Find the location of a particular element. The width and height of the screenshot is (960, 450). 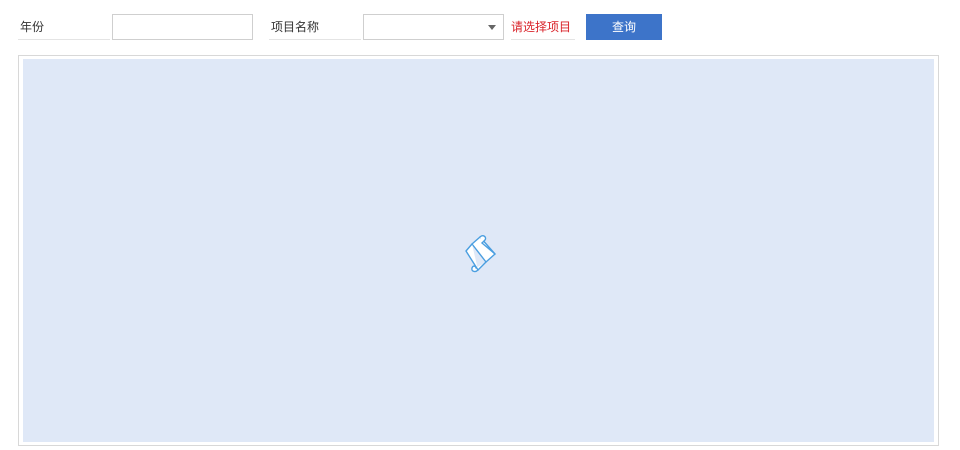

year-label: 年份 is located at coordinates (64, 27).